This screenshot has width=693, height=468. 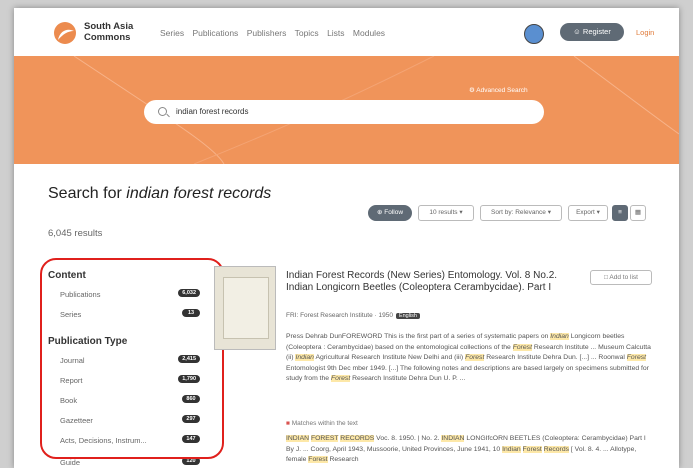 What do you see at coordinates (407, 316) in the screenshot?
I see `language-badge: English` at bounding box center [407, 316].